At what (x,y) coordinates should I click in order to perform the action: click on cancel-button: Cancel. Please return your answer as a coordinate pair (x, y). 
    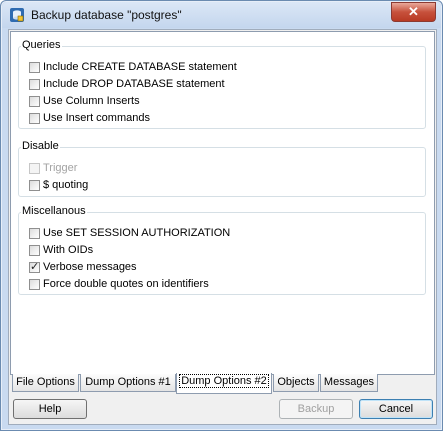
    Looking at the image, I should click on (396, 409).